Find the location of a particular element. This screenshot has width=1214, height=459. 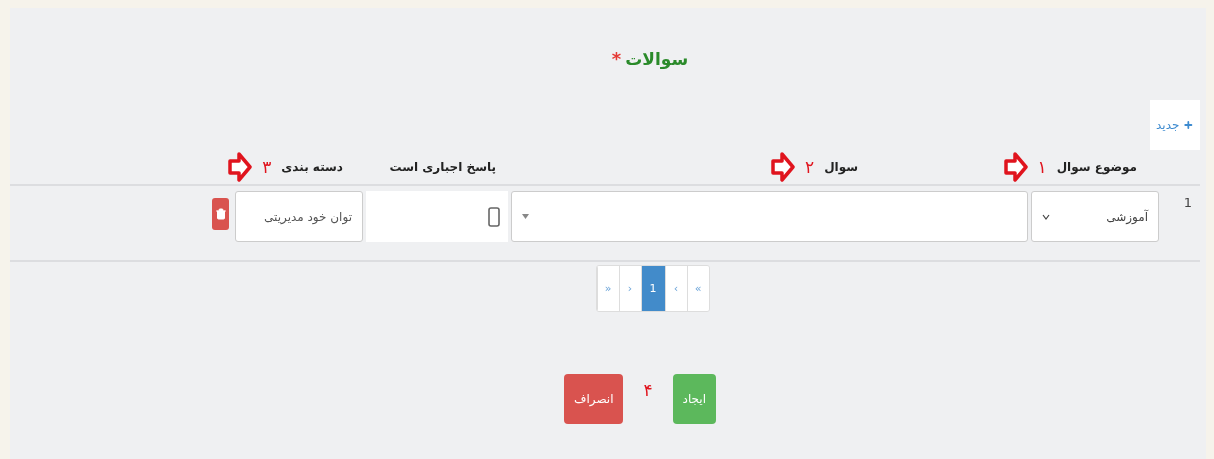

create-button: ایجاد is located at coordinates (694, 399).